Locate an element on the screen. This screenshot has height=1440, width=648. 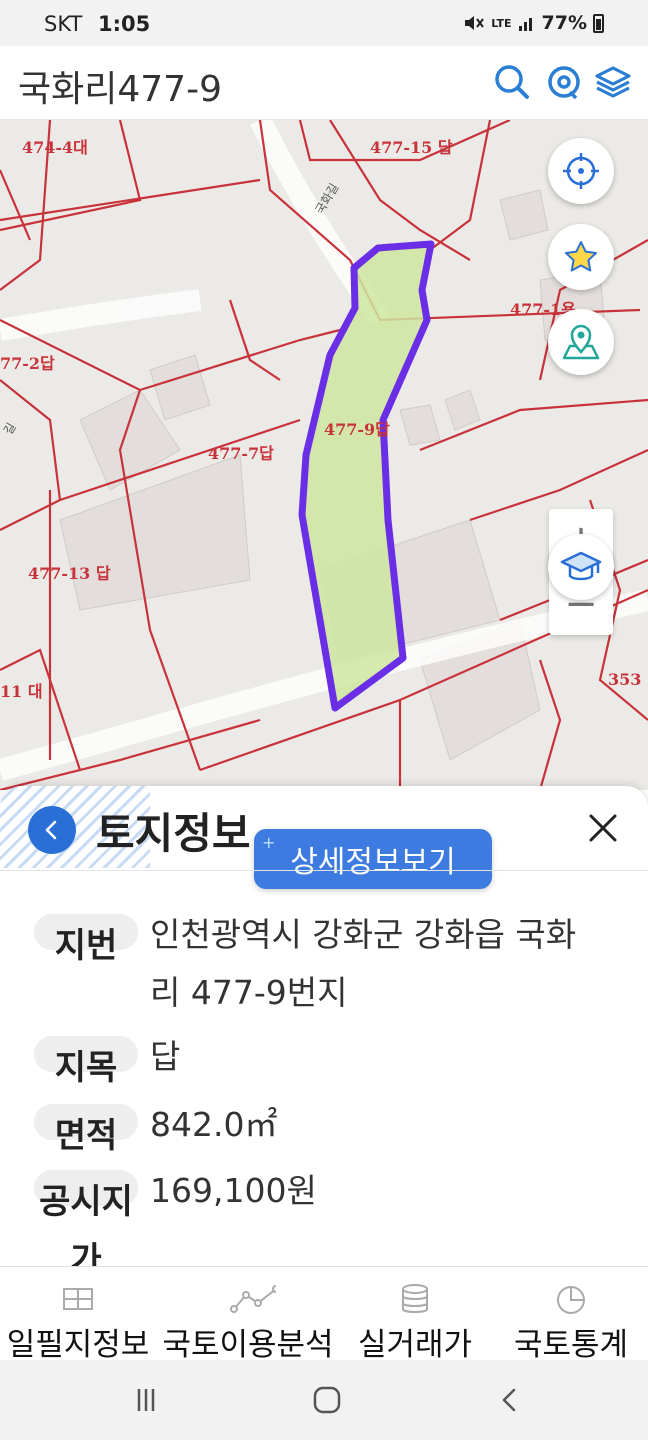
system-navigation-bar is located at coordinates (324, 1400).